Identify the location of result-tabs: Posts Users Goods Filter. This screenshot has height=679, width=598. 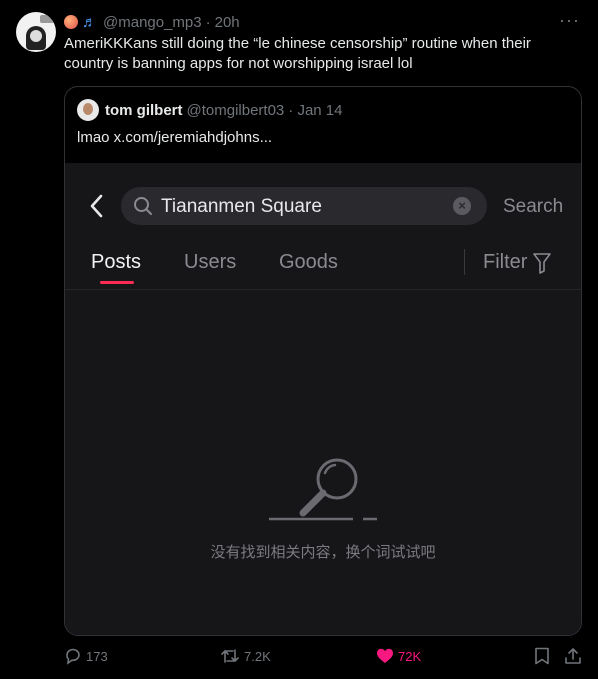
(323, 268).